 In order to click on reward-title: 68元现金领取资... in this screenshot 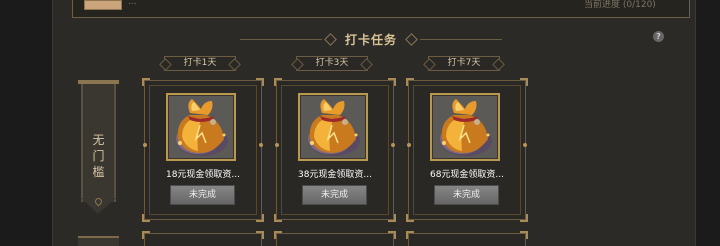, I will do `click(467, 175)`.